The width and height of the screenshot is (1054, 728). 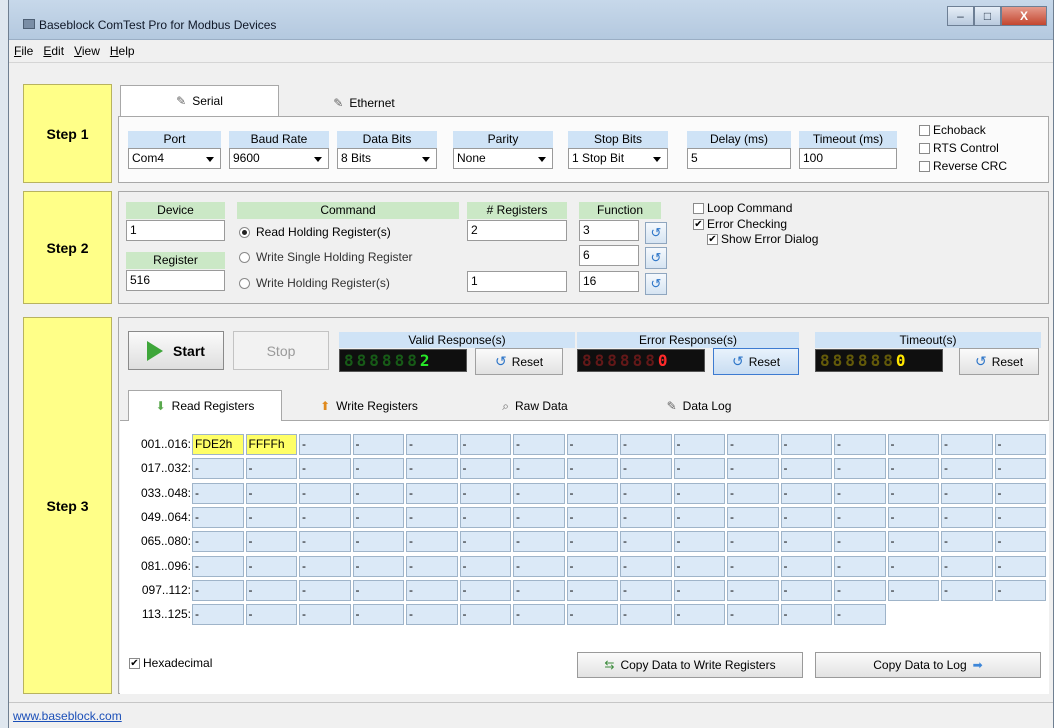 I want to click on reverse-crc-checkbox: Reverse CRC, so click(x=963, y=166).